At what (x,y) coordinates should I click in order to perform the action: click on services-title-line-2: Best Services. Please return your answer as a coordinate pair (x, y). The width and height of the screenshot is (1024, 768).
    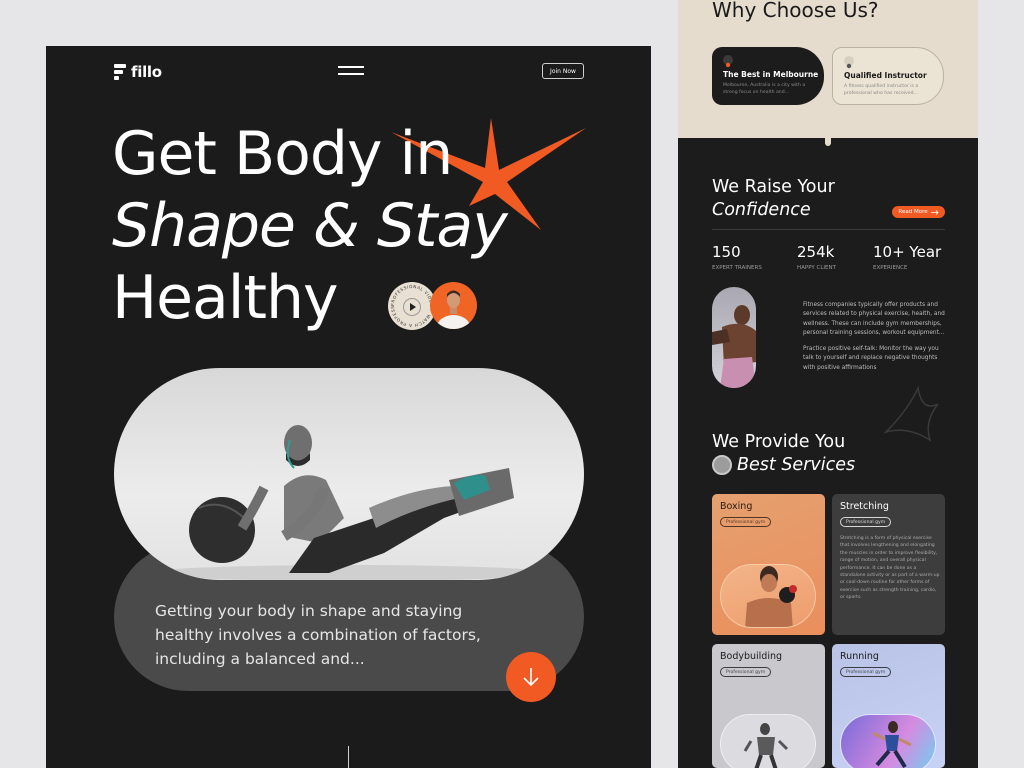
    Looking at the image, I should click on (796, 465).